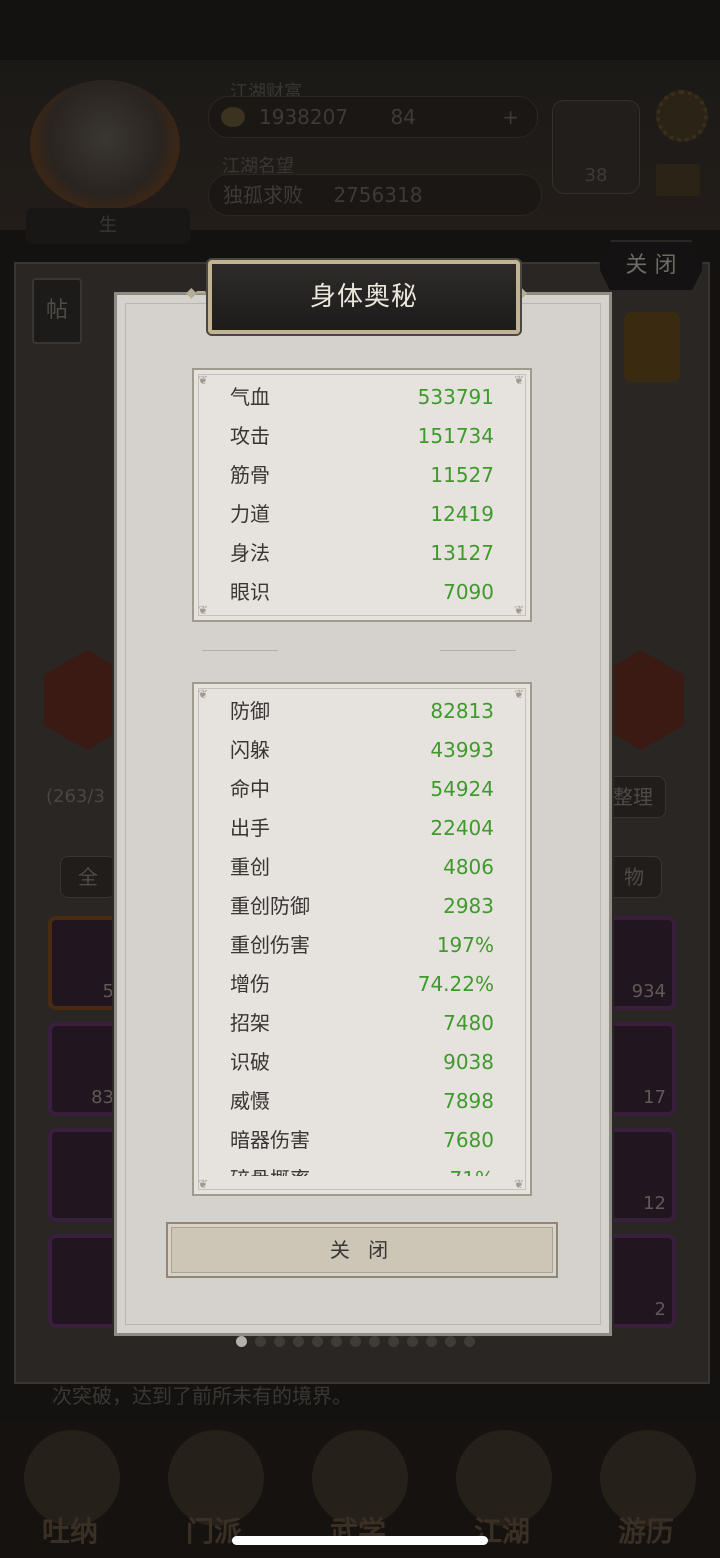 The height and width of the screenshot is (1558, 720). I want to click on stat-row: 识破 9038, so click(362, 1062).